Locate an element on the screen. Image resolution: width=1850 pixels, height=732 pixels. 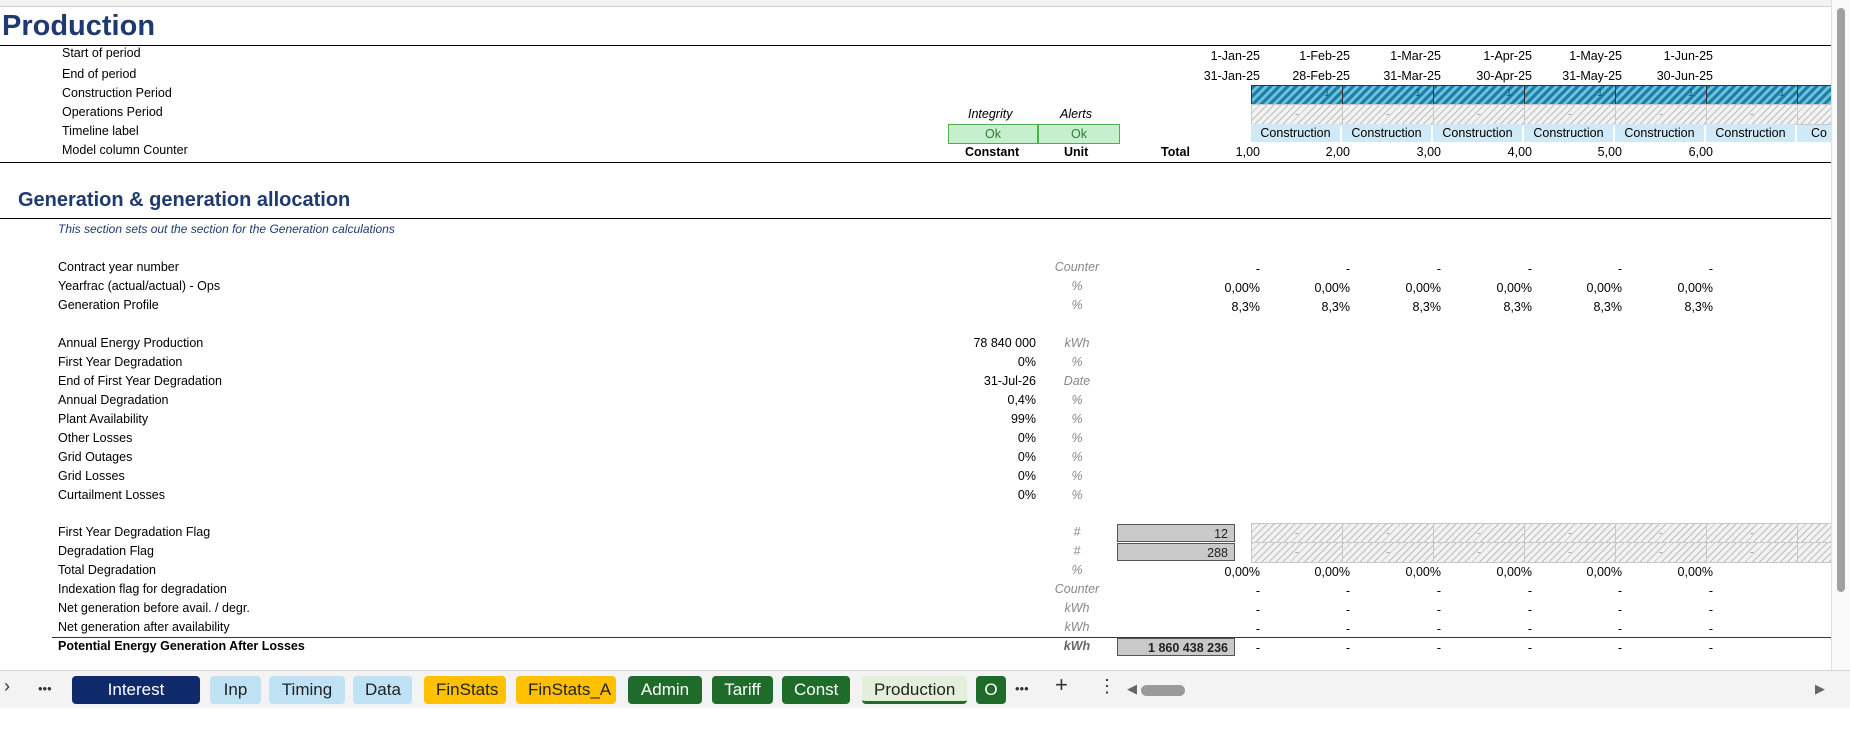
column-counter-value: 5,00 is located at coordinates (1582, 152).